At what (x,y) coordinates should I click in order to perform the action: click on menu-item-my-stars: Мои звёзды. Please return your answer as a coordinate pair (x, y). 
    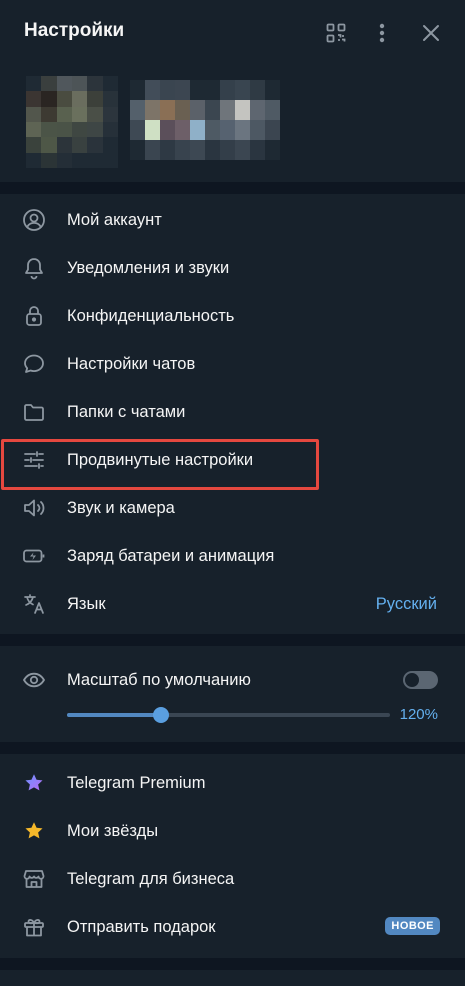
    Looking at the image, I should click on (232, 831).